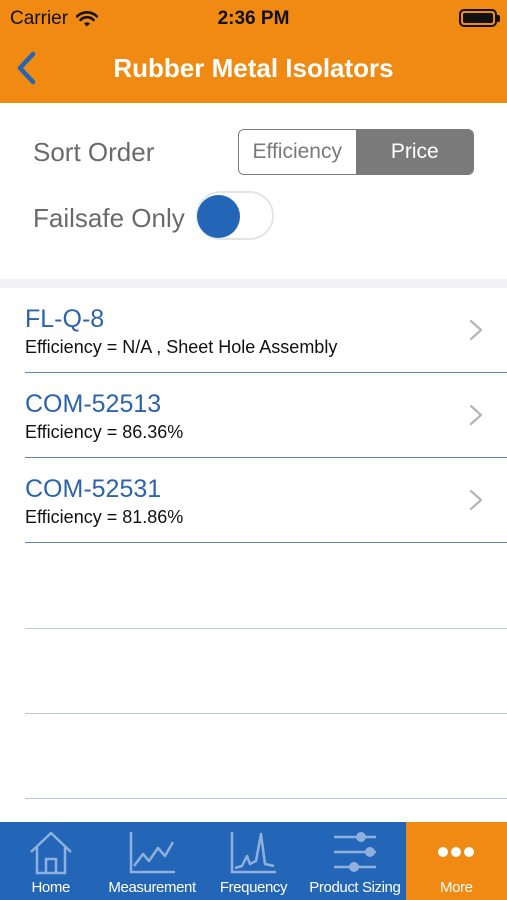  I want to click on tab-measurement: Measurement, so click(151, 861).